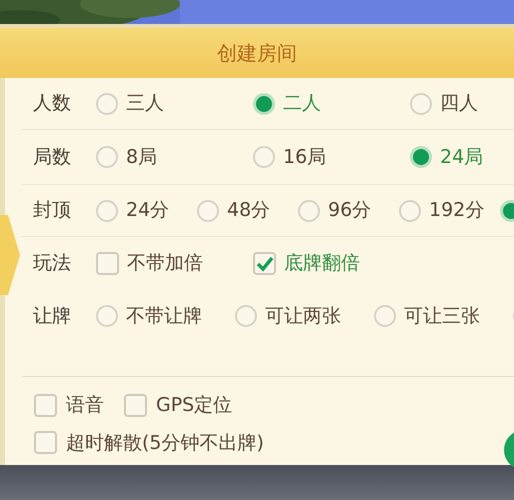  Describe the element at coordinates (165, 263) in the screenshot. I see `option-label: 不带加倍` at that location.